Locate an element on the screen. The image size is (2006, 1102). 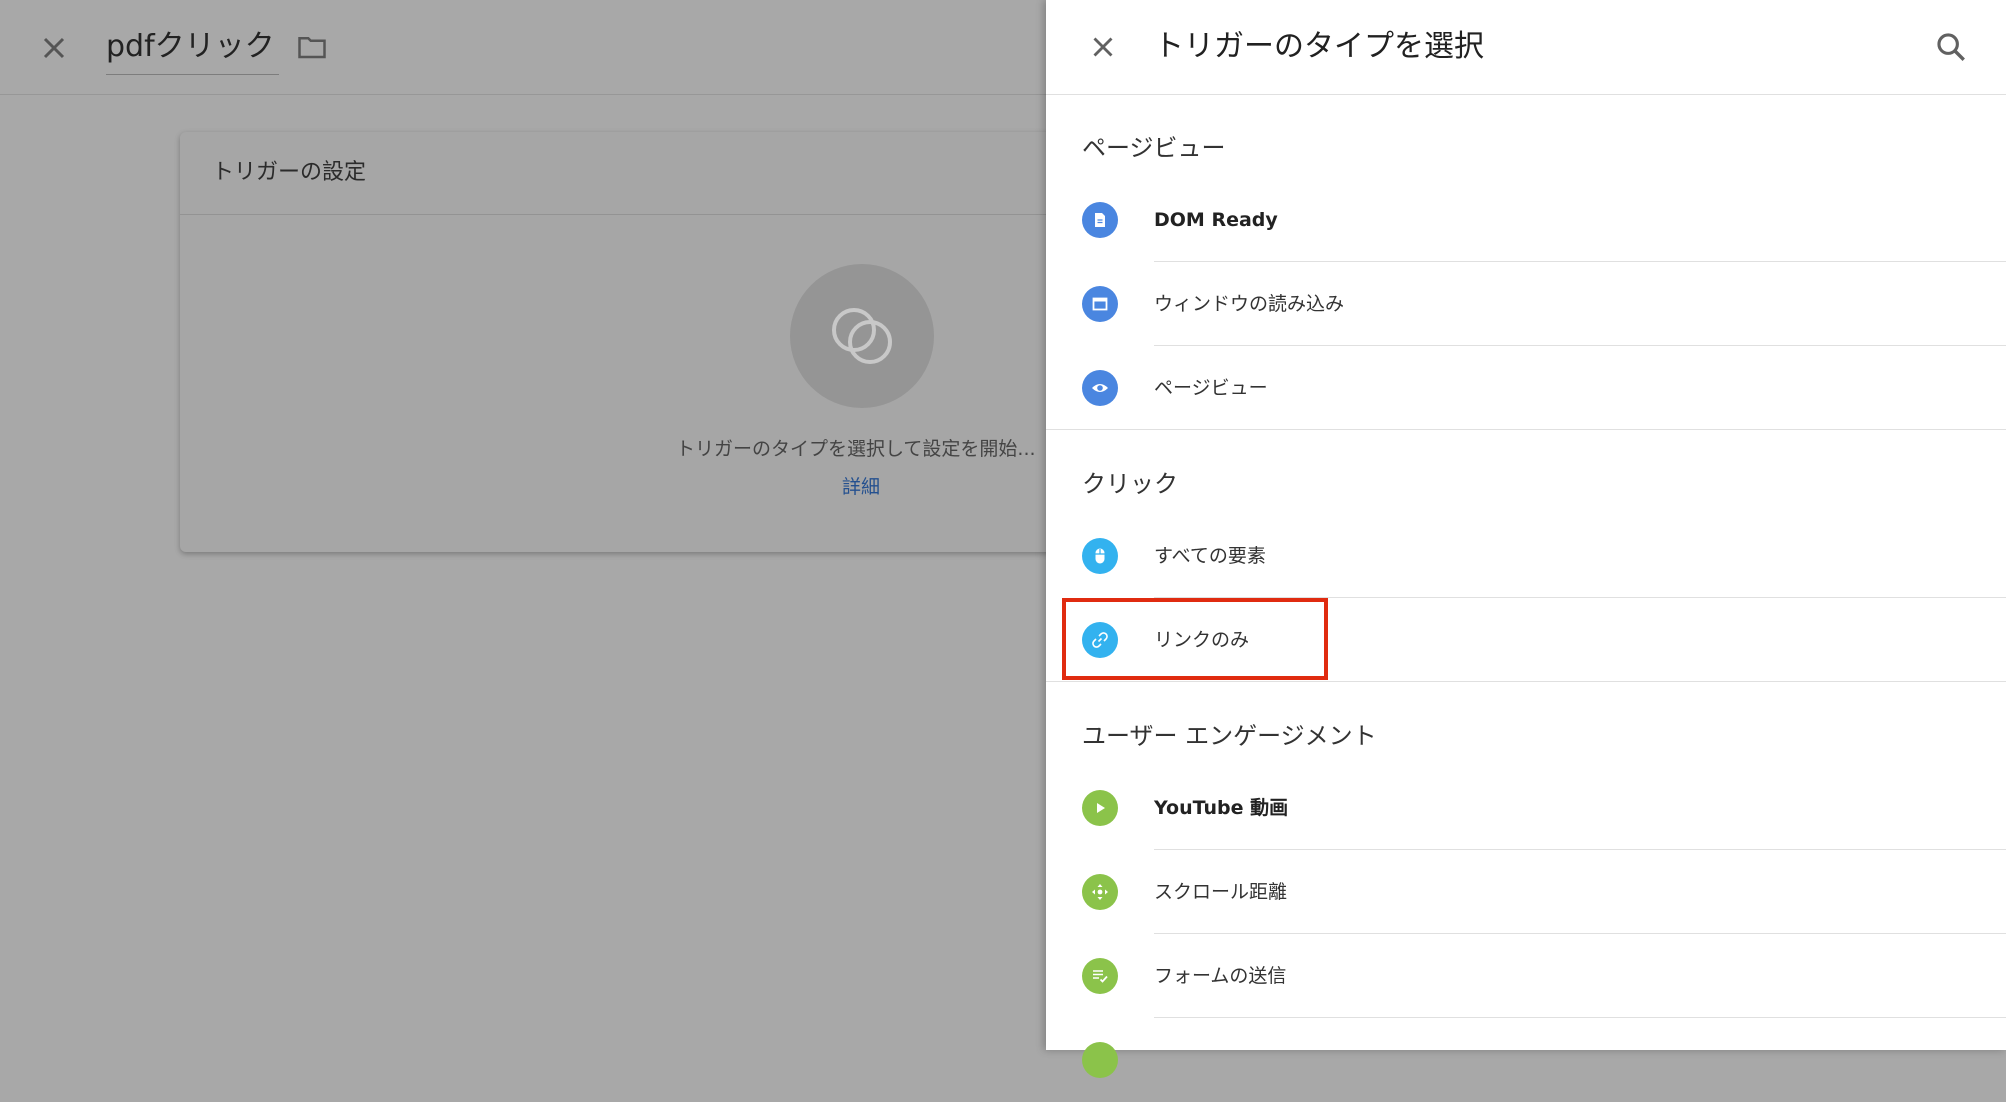
detail-link: 詳細 is located at coordinates (861, 485).